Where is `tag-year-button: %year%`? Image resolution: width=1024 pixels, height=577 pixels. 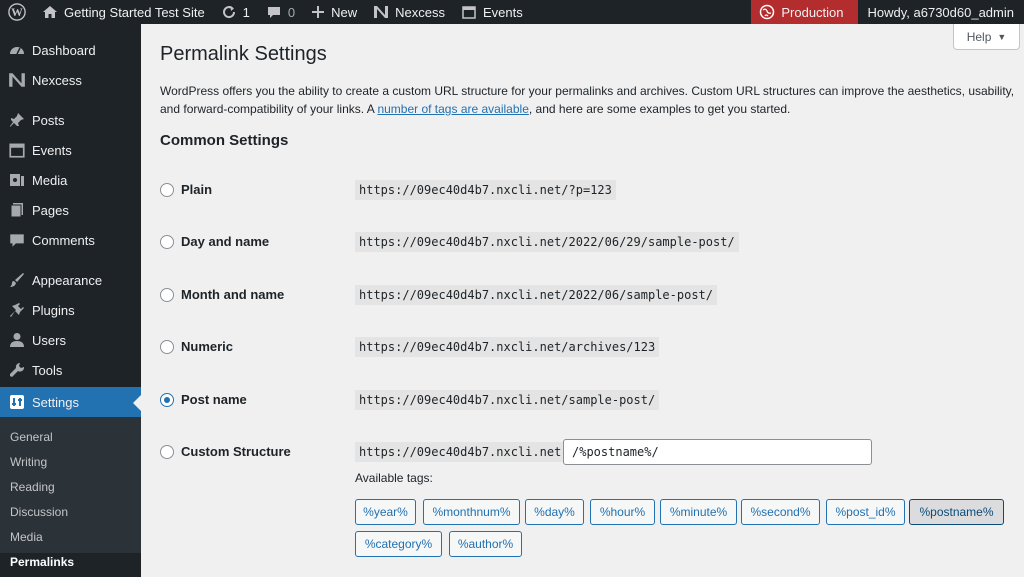 tag-year-button: %year% is located at coordinates (385, 512).